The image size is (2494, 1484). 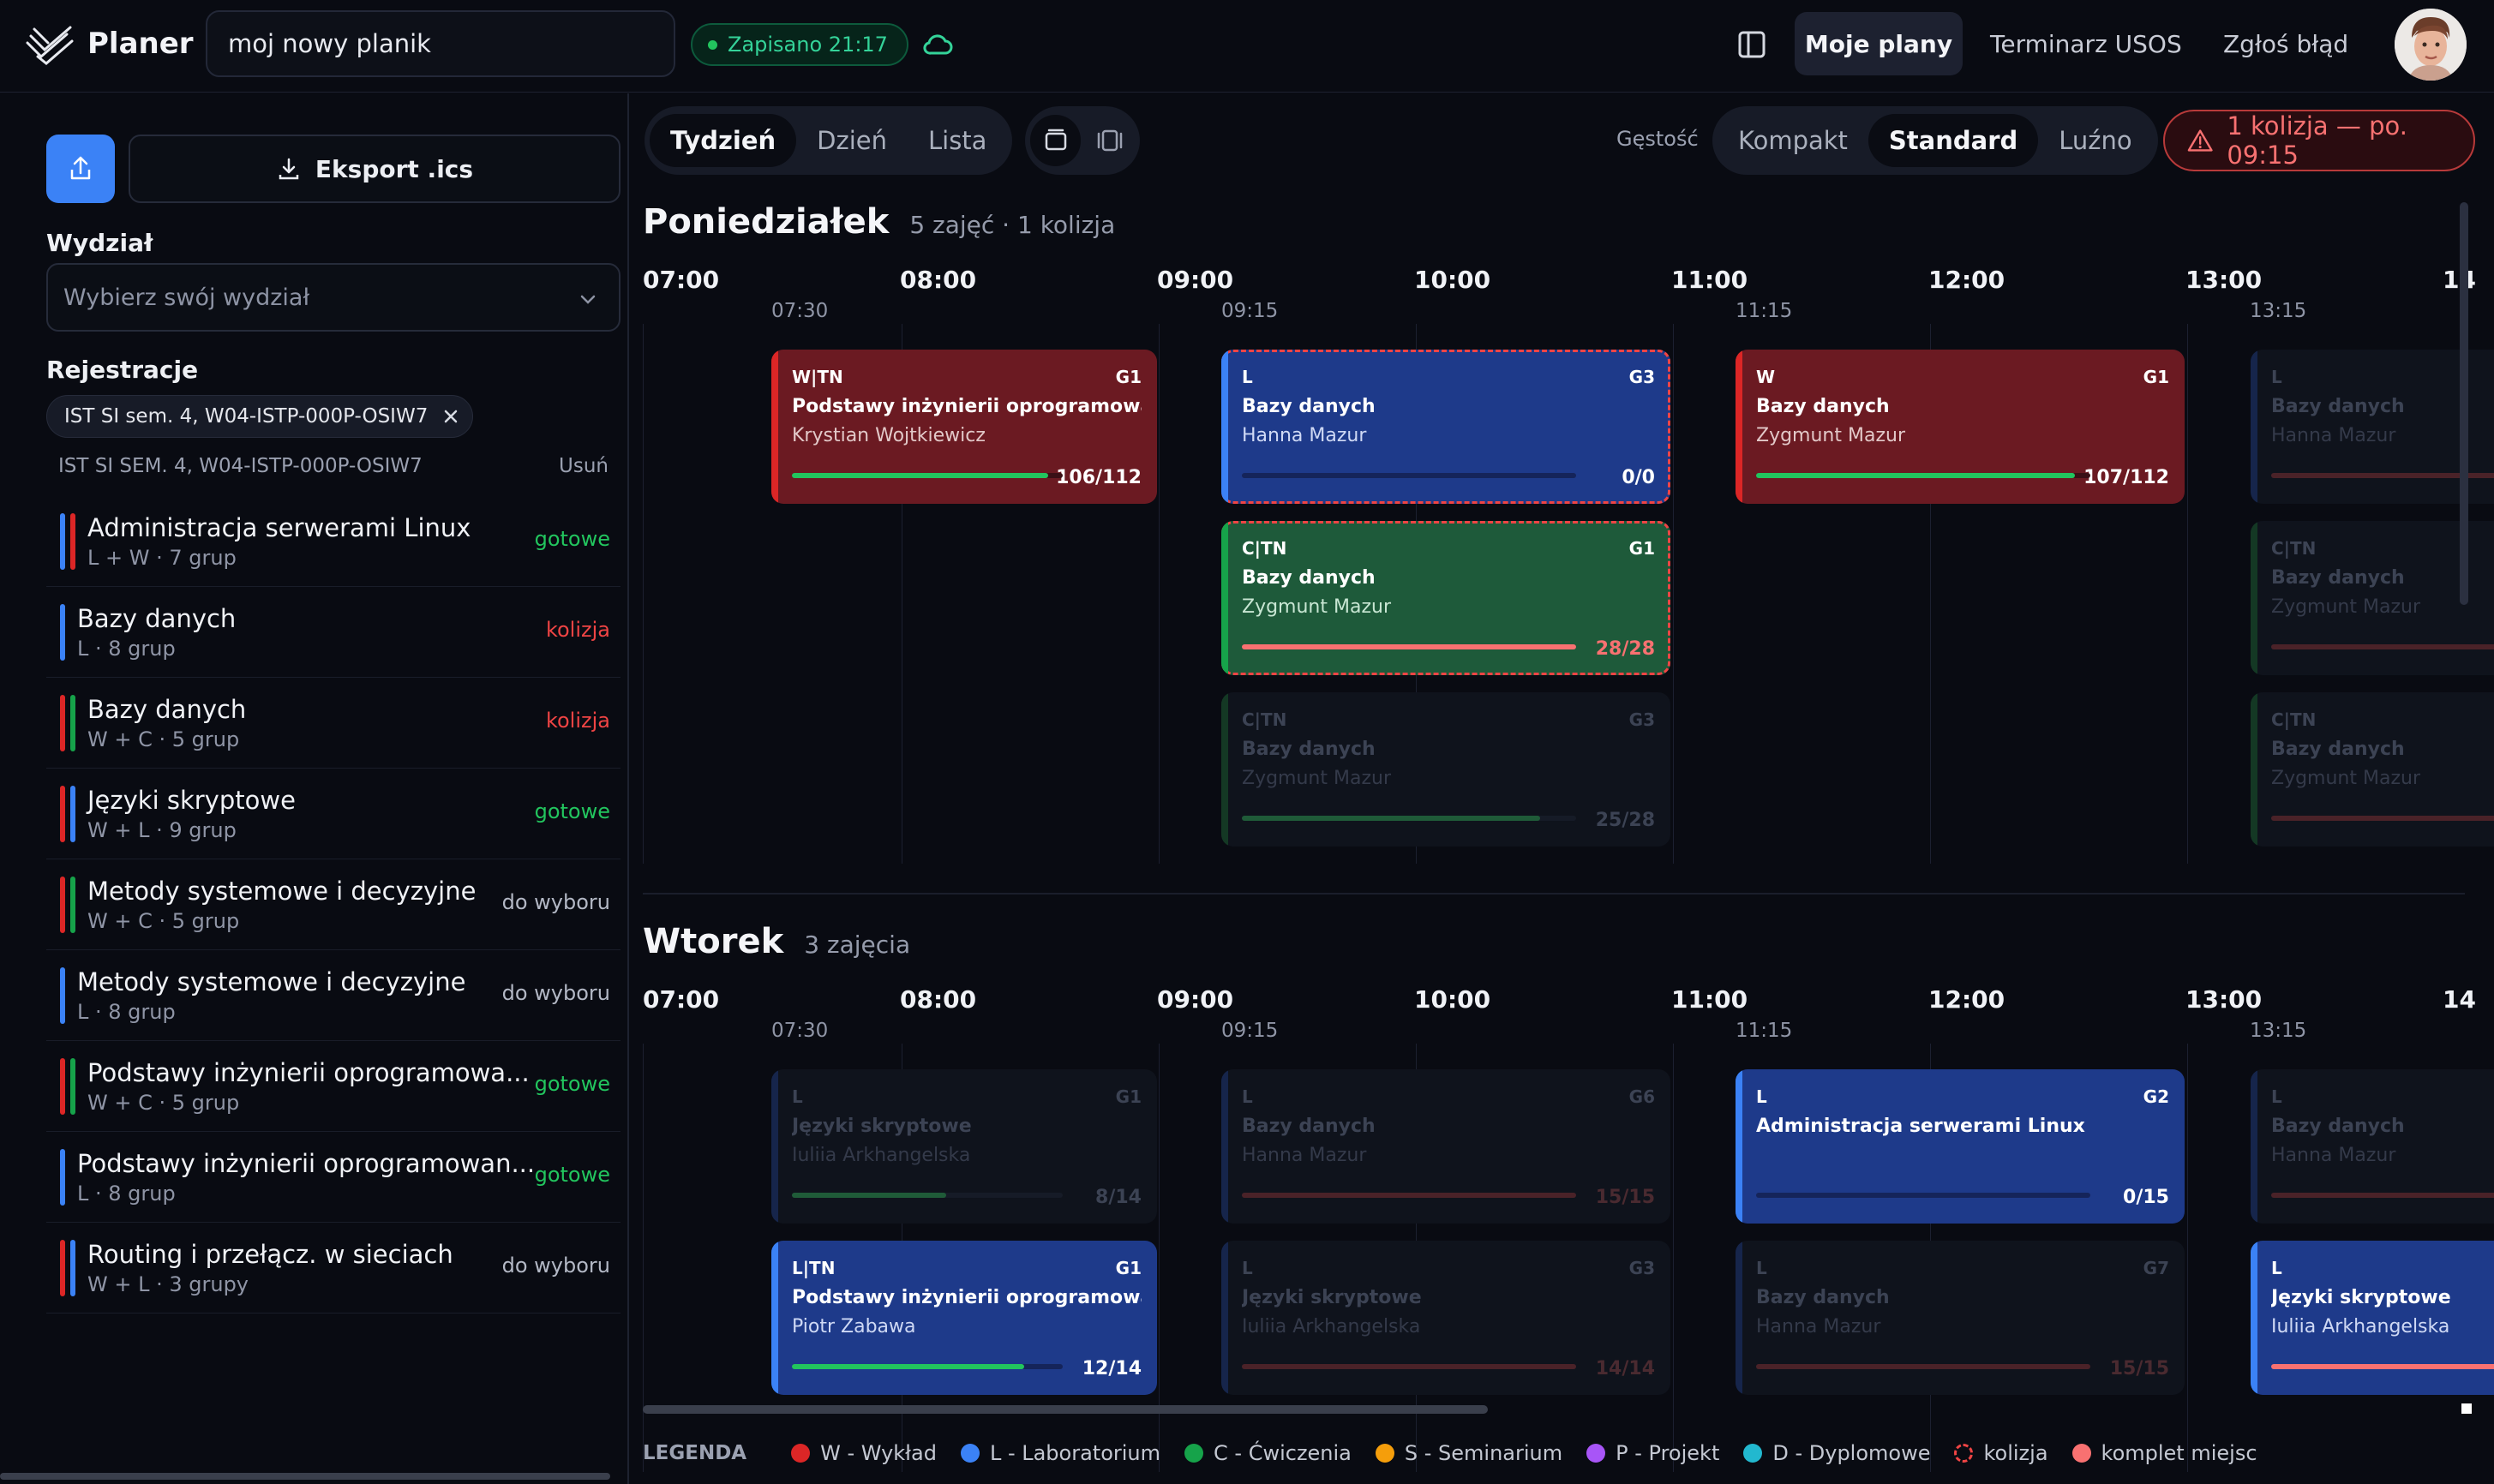 I want to click on density-standard: Standard, so click(x=1953, y=141).